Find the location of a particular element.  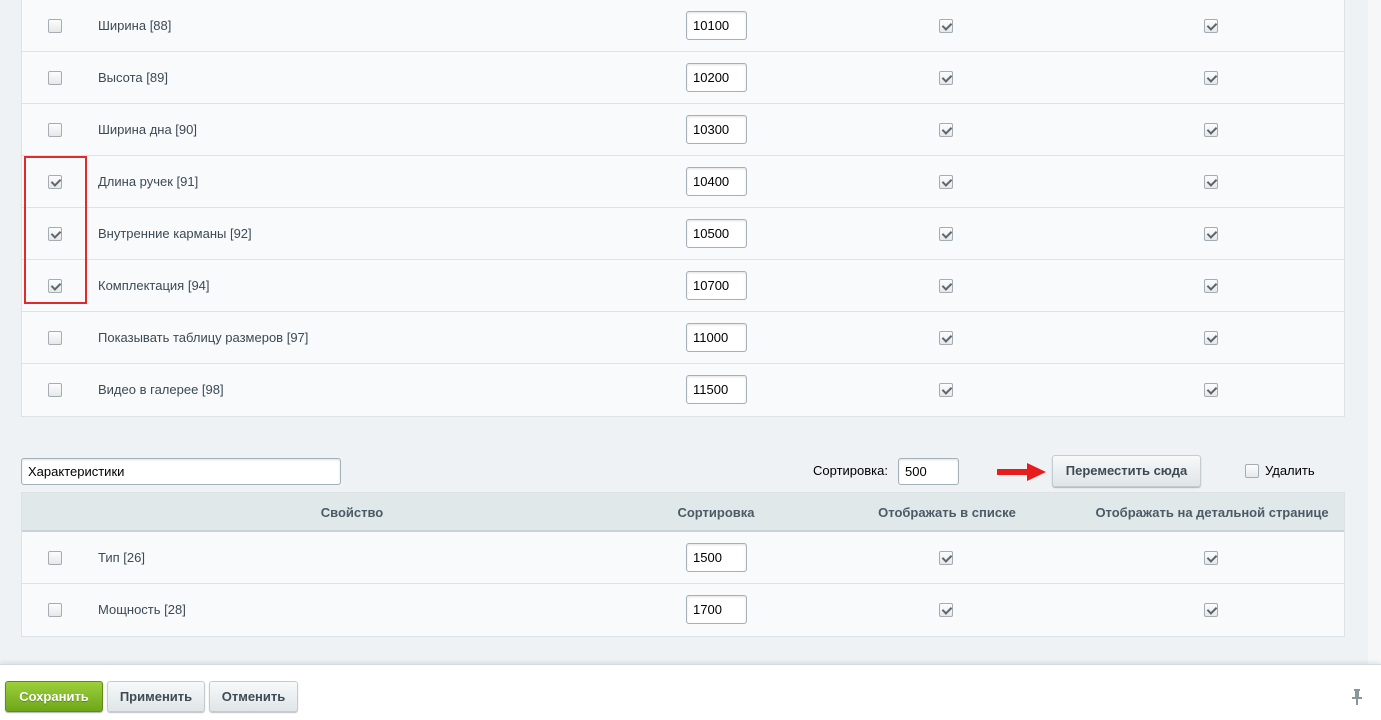

footer-toolbar: Сохранить Применить Отменить is located at coordinates (690, 692).